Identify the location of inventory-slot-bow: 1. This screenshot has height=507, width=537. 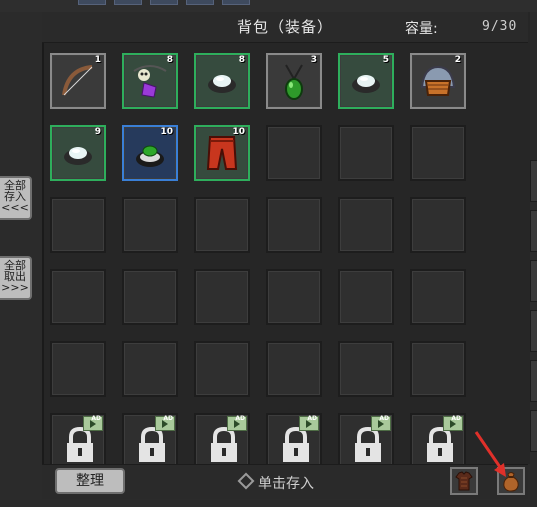
(78, 81).